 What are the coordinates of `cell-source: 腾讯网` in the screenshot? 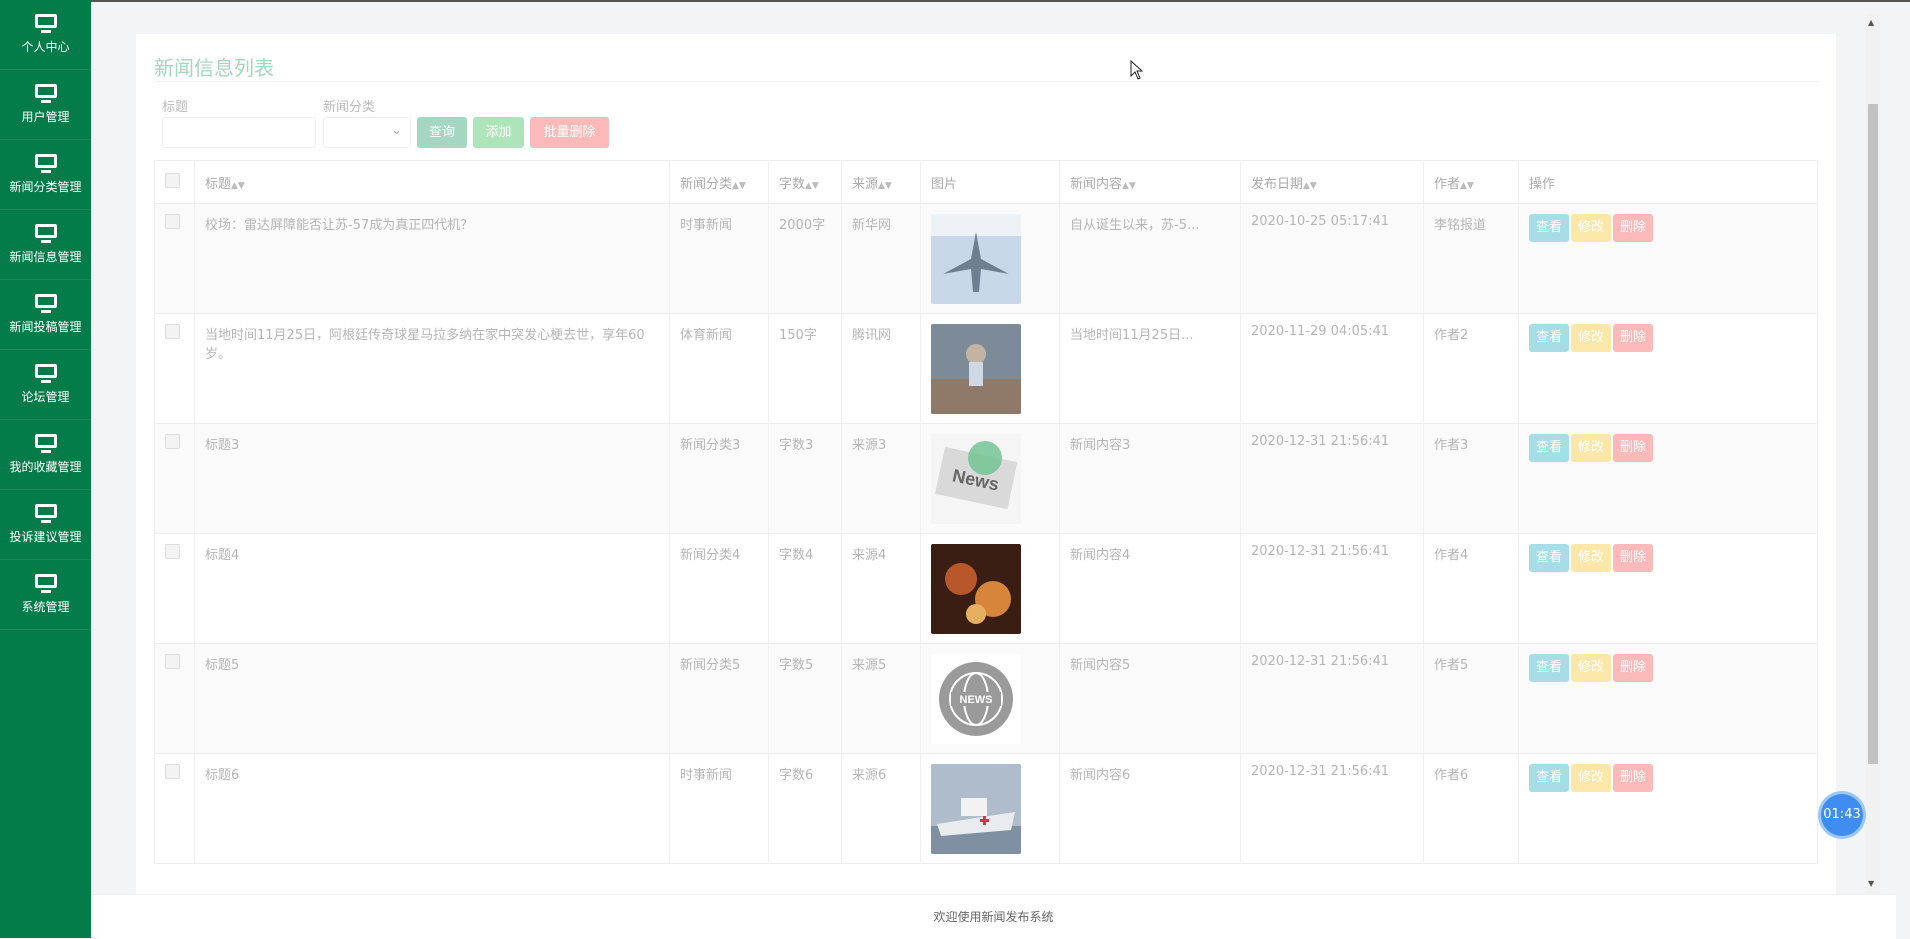 It's located at (881, 368).